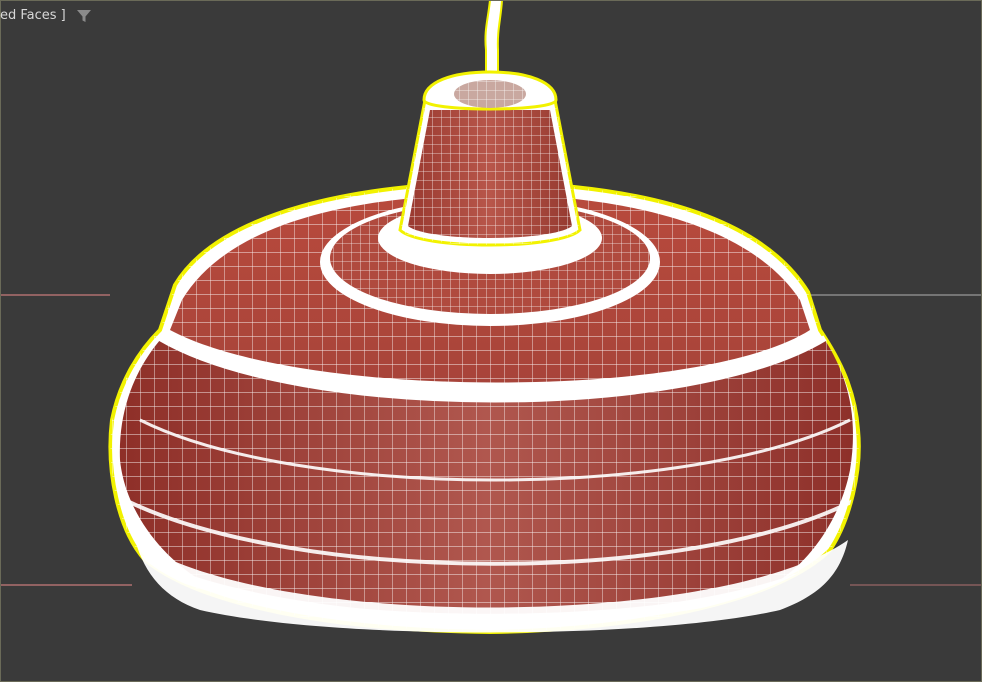 The width and height of the screenshot is (982, 682). Describe the element at coordinates (494, 160) in the screenshot. I see `lamp-neck` at that location.